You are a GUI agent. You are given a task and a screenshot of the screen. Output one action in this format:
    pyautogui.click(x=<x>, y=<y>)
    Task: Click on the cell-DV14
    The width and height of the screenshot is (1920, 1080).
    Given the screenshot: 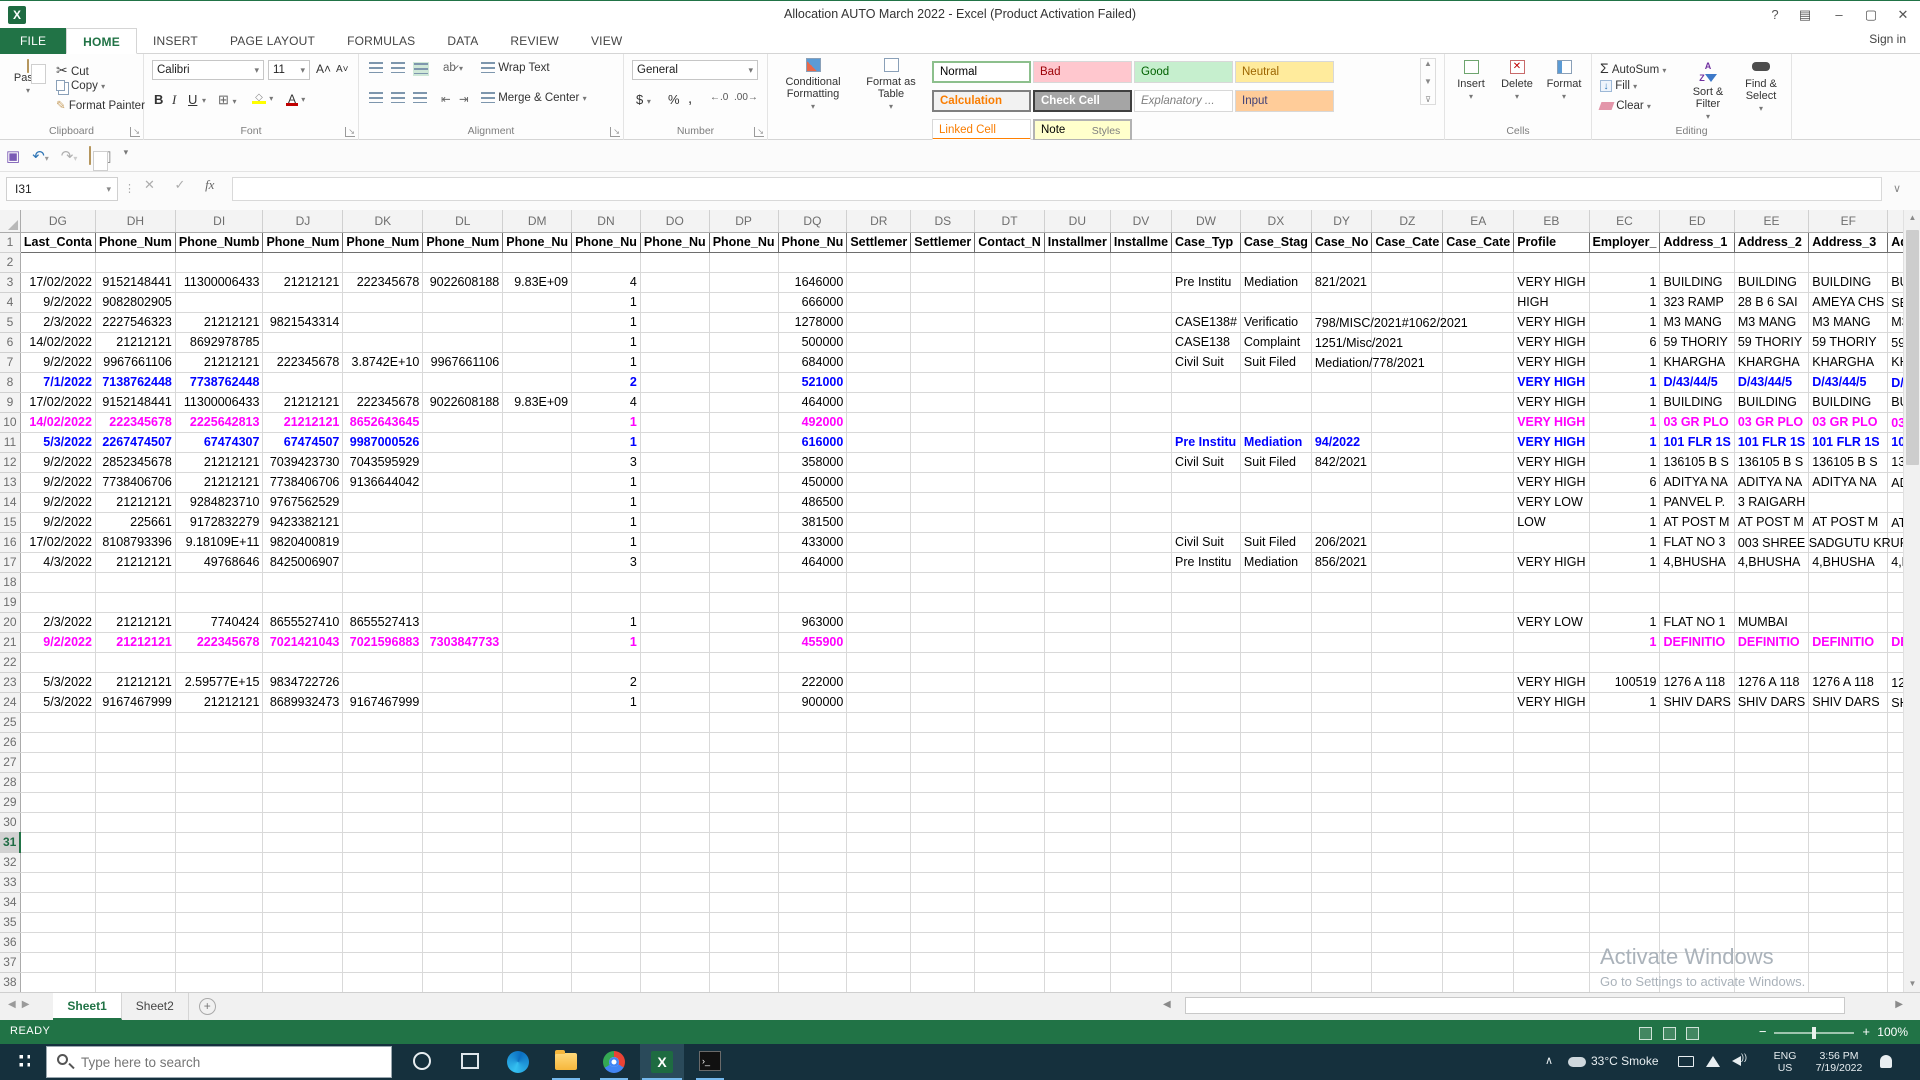 What is the action you would take?
    pyautogui.click(x=1141, y=502)
    